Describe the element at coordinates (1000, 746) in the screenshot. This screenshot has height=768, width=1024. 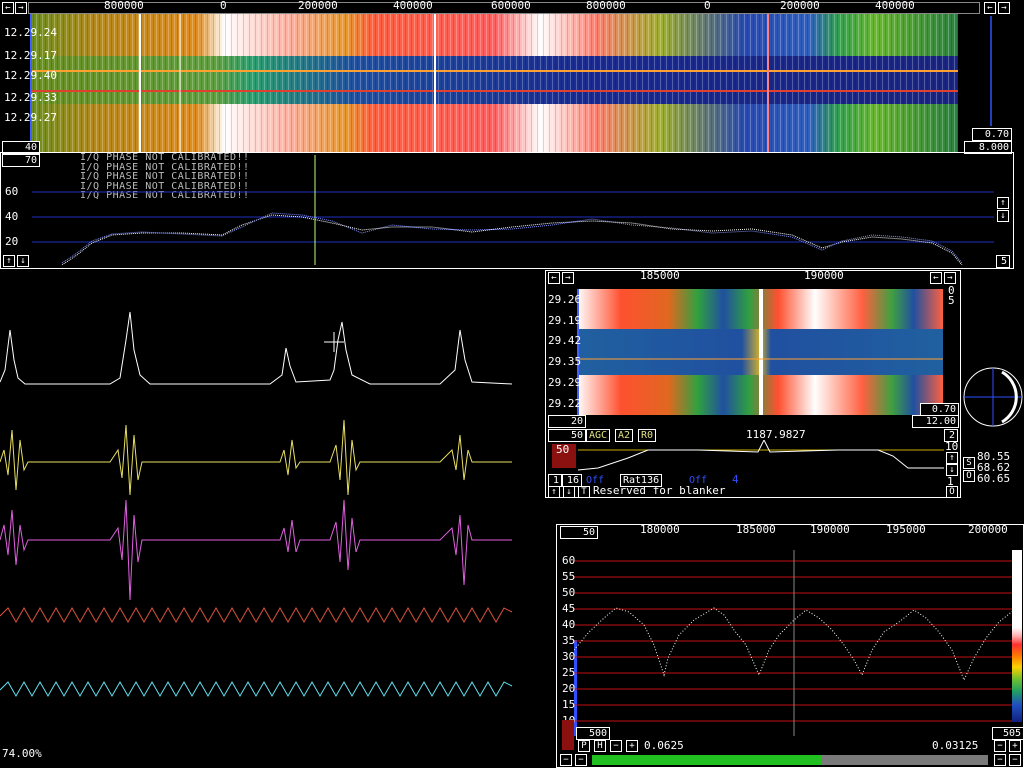
I see `hires-minus-right: −` at that location.